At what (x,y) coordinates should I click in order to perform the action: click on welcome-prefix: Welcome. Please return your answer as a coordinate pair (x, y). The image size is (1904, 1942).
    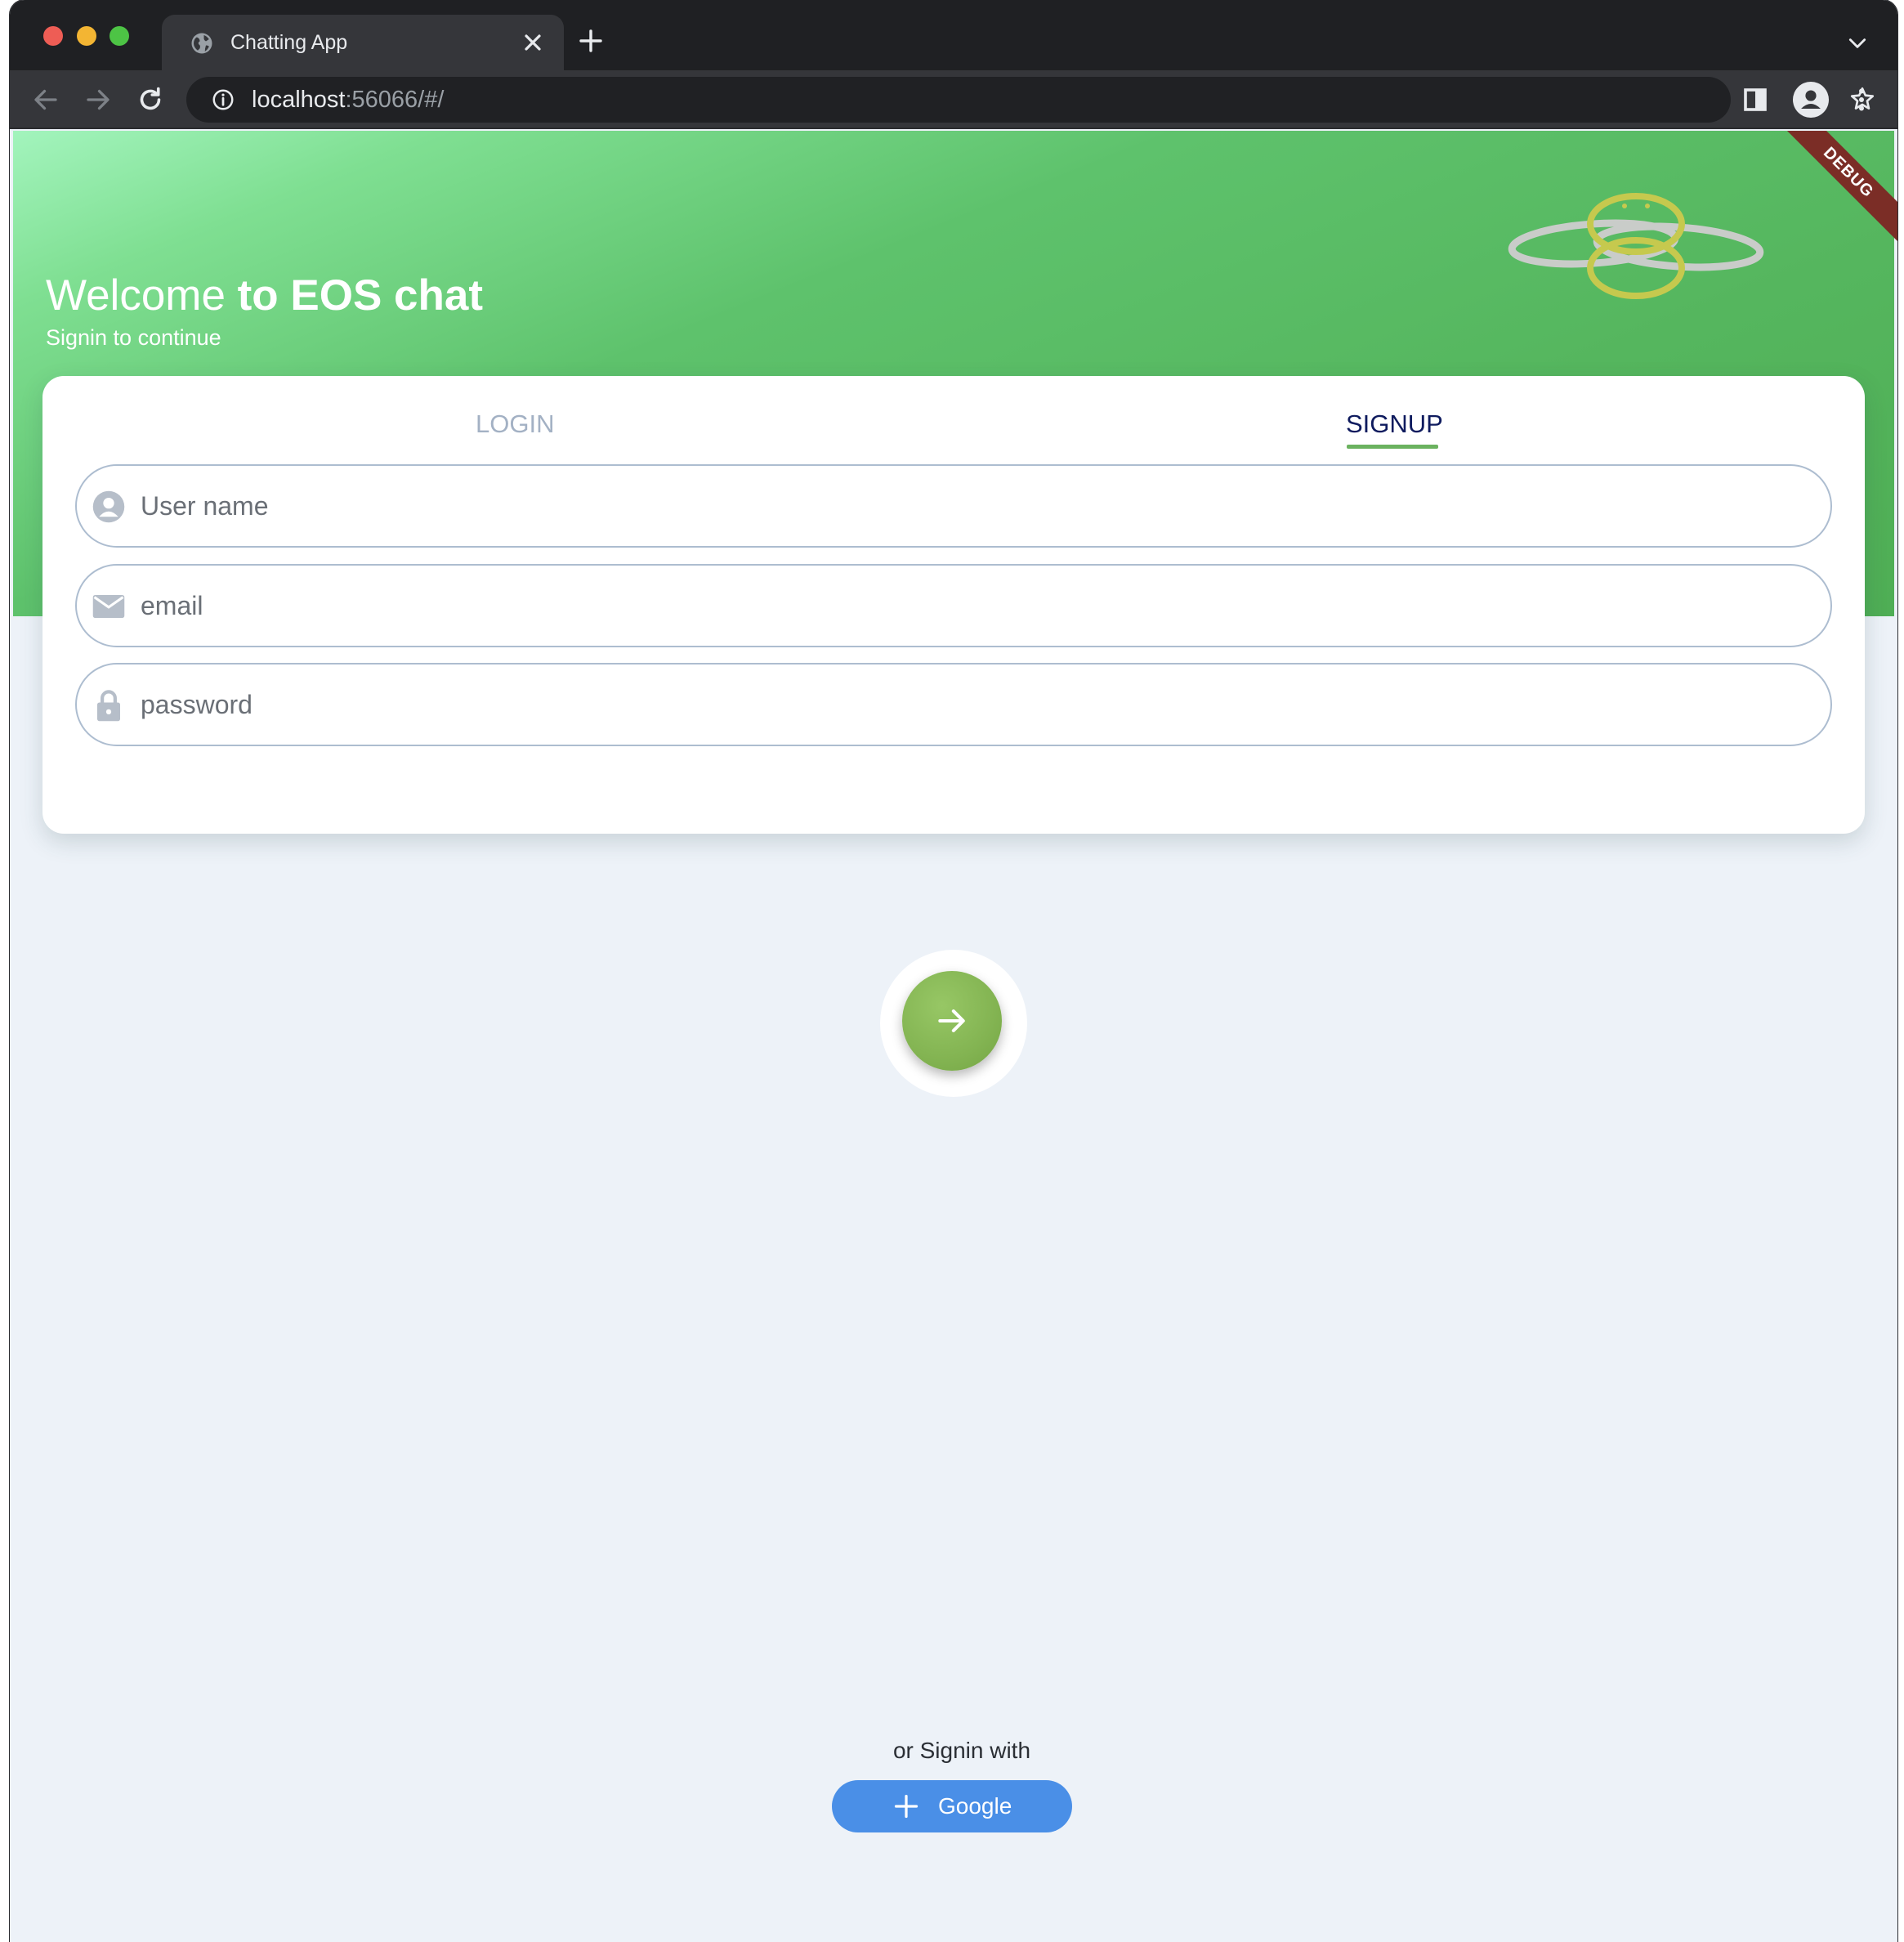
    Looking at the image, I should click on (142, 295).